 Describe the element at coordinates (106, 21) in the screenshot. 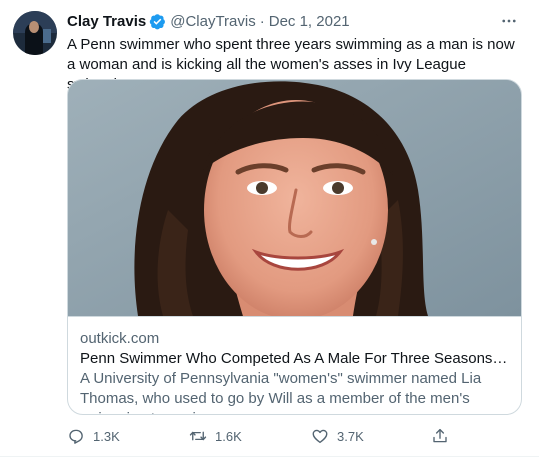

I see `author-name: Clay Travis` at that location.